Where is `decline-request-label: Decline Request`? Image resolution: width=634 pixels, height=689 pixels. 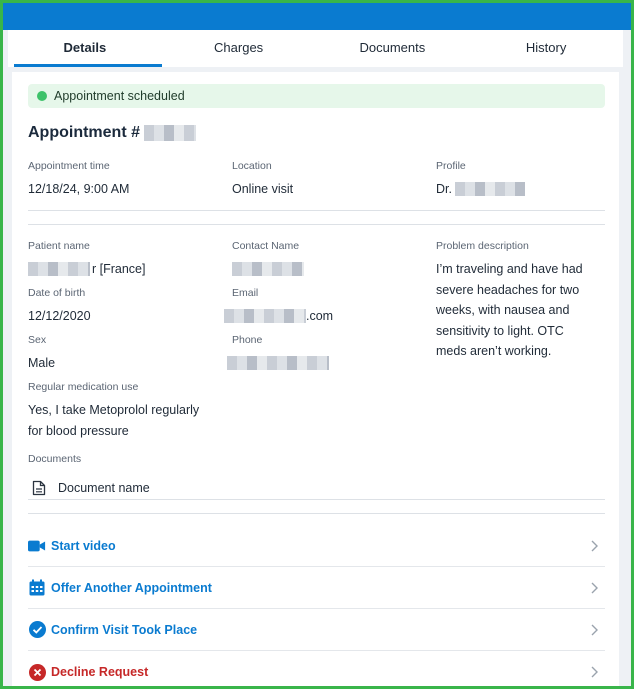 decline-request-label: Decline Request is located at coordinates (100, 672).